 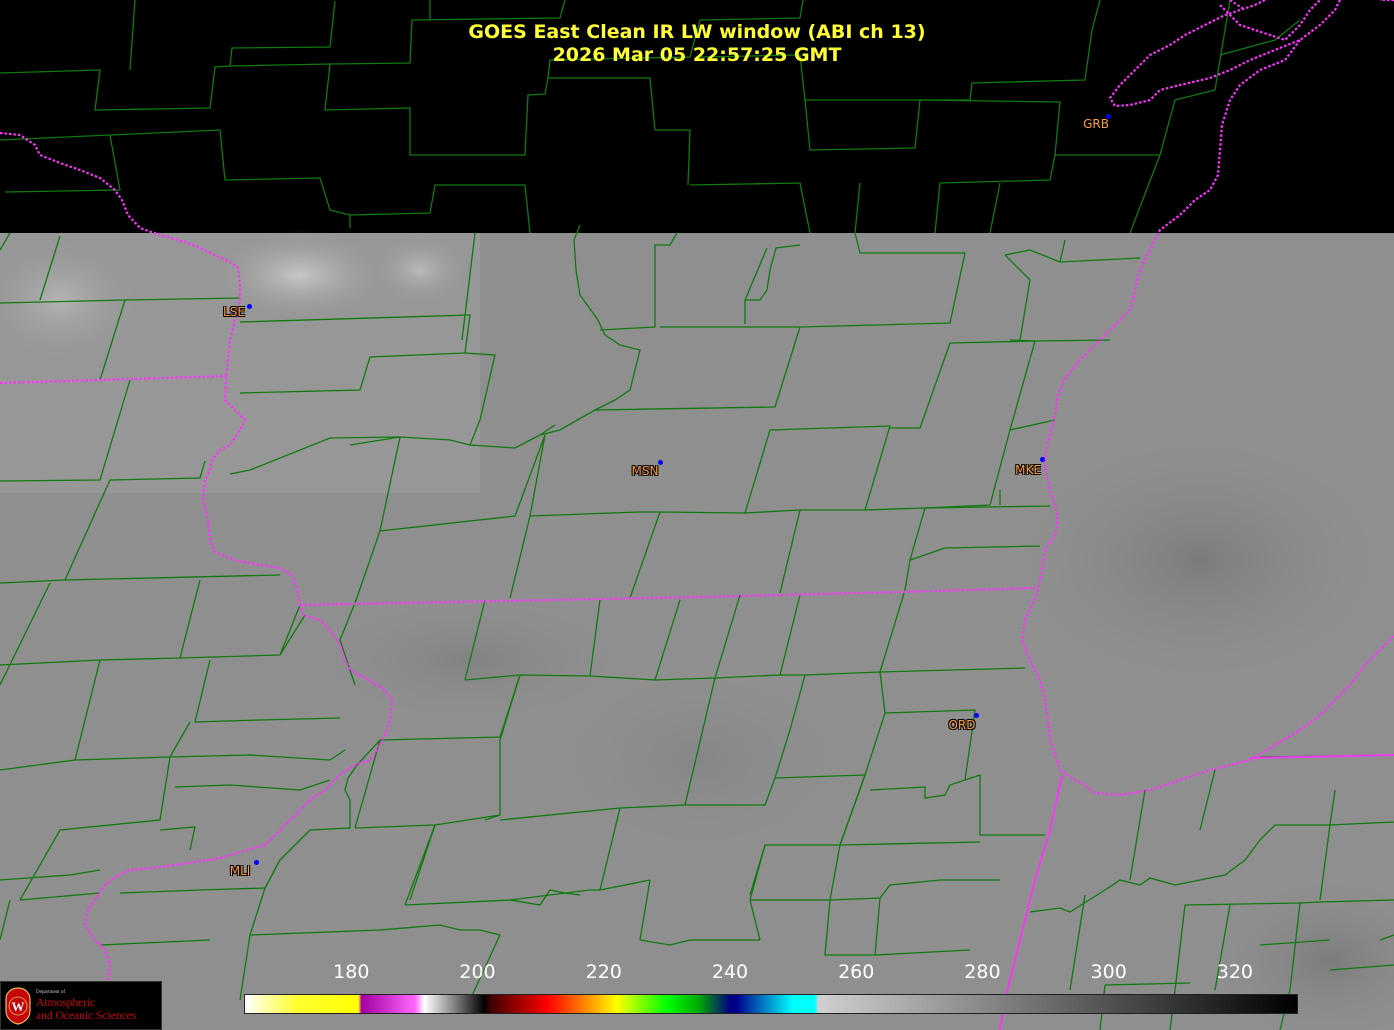 I want to click on colorbar-tick-label: 280, so click(x=982, y=972).